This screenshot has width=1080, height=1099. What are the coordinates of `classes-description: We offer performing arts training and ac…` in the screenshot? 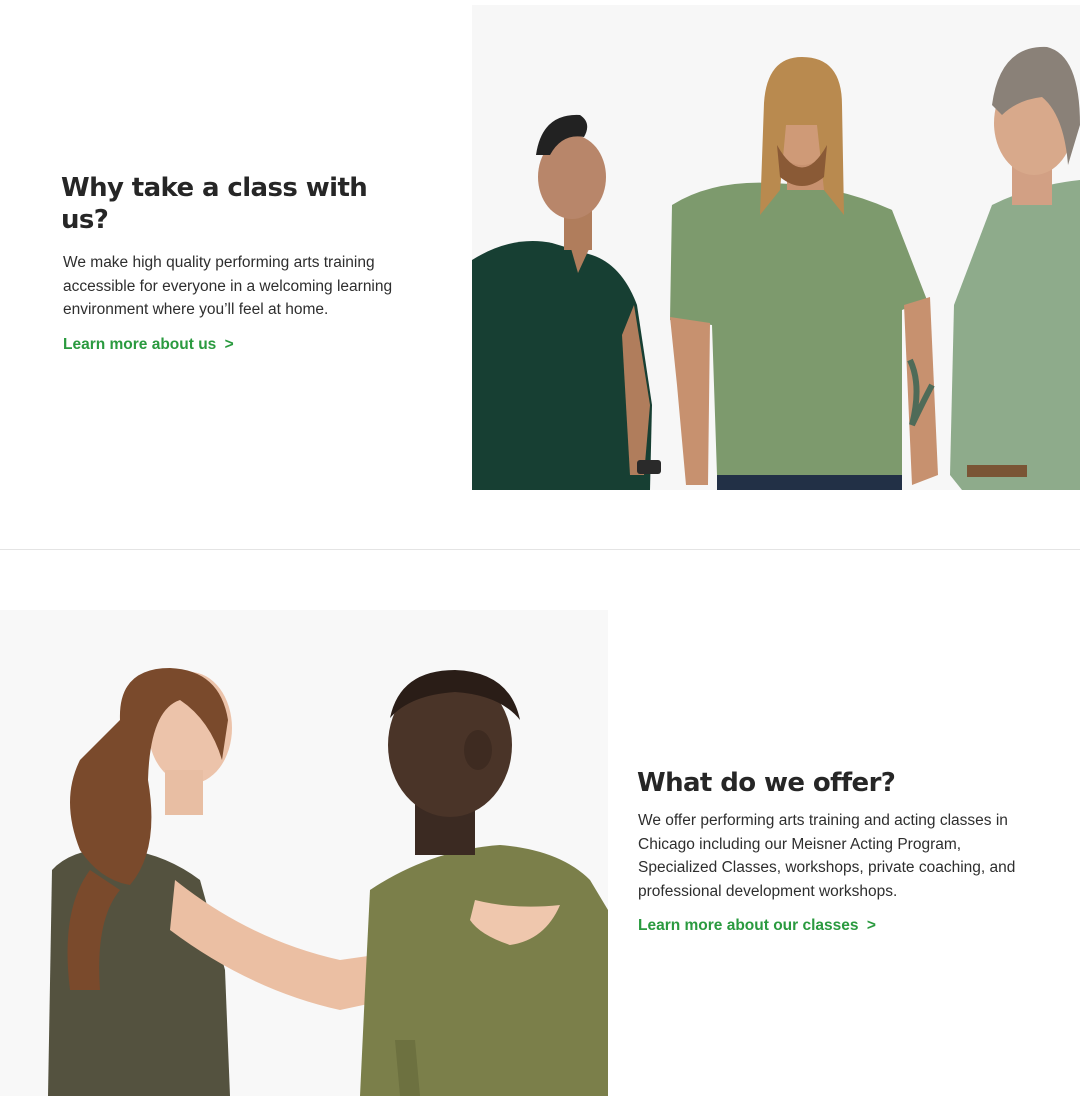 It's located at (827, 856).